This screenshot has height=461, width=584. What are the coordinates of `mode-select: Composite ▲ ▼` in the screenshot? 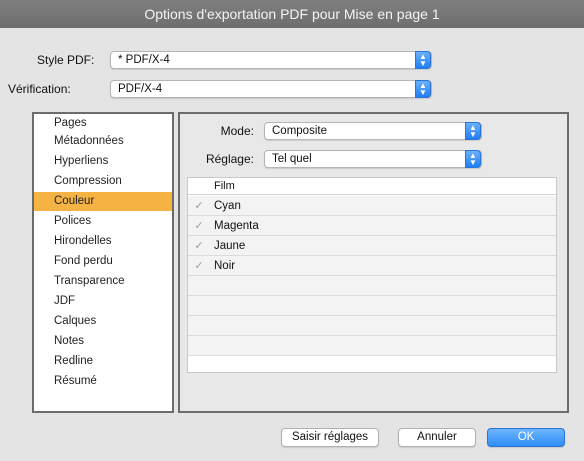 It's located at (373, 131).